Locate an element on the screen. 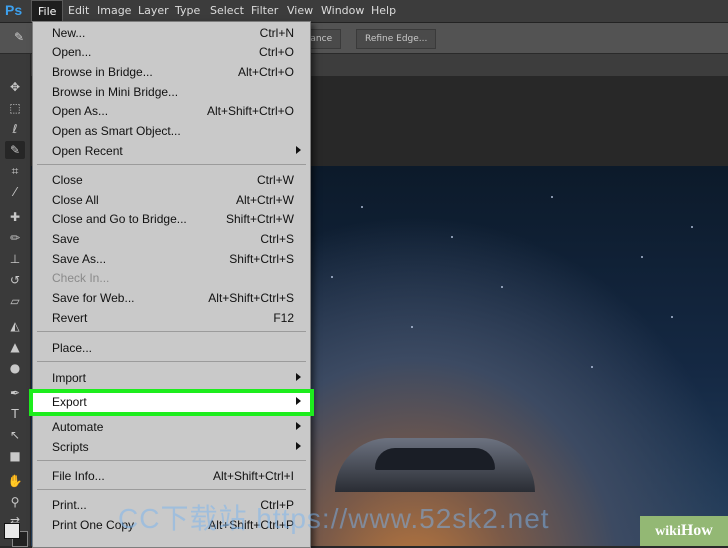 This screenshot has width=728, height=548. menu-file: File is located at coordinates (47, 11).